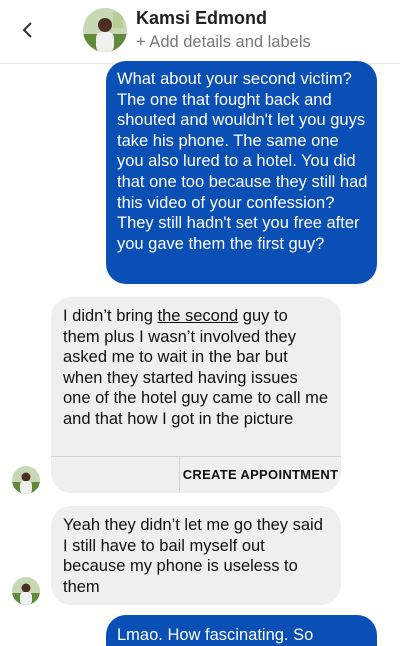  I want to click on message-outgoing: Lmao. How fascinating. So, so click(241, 630).